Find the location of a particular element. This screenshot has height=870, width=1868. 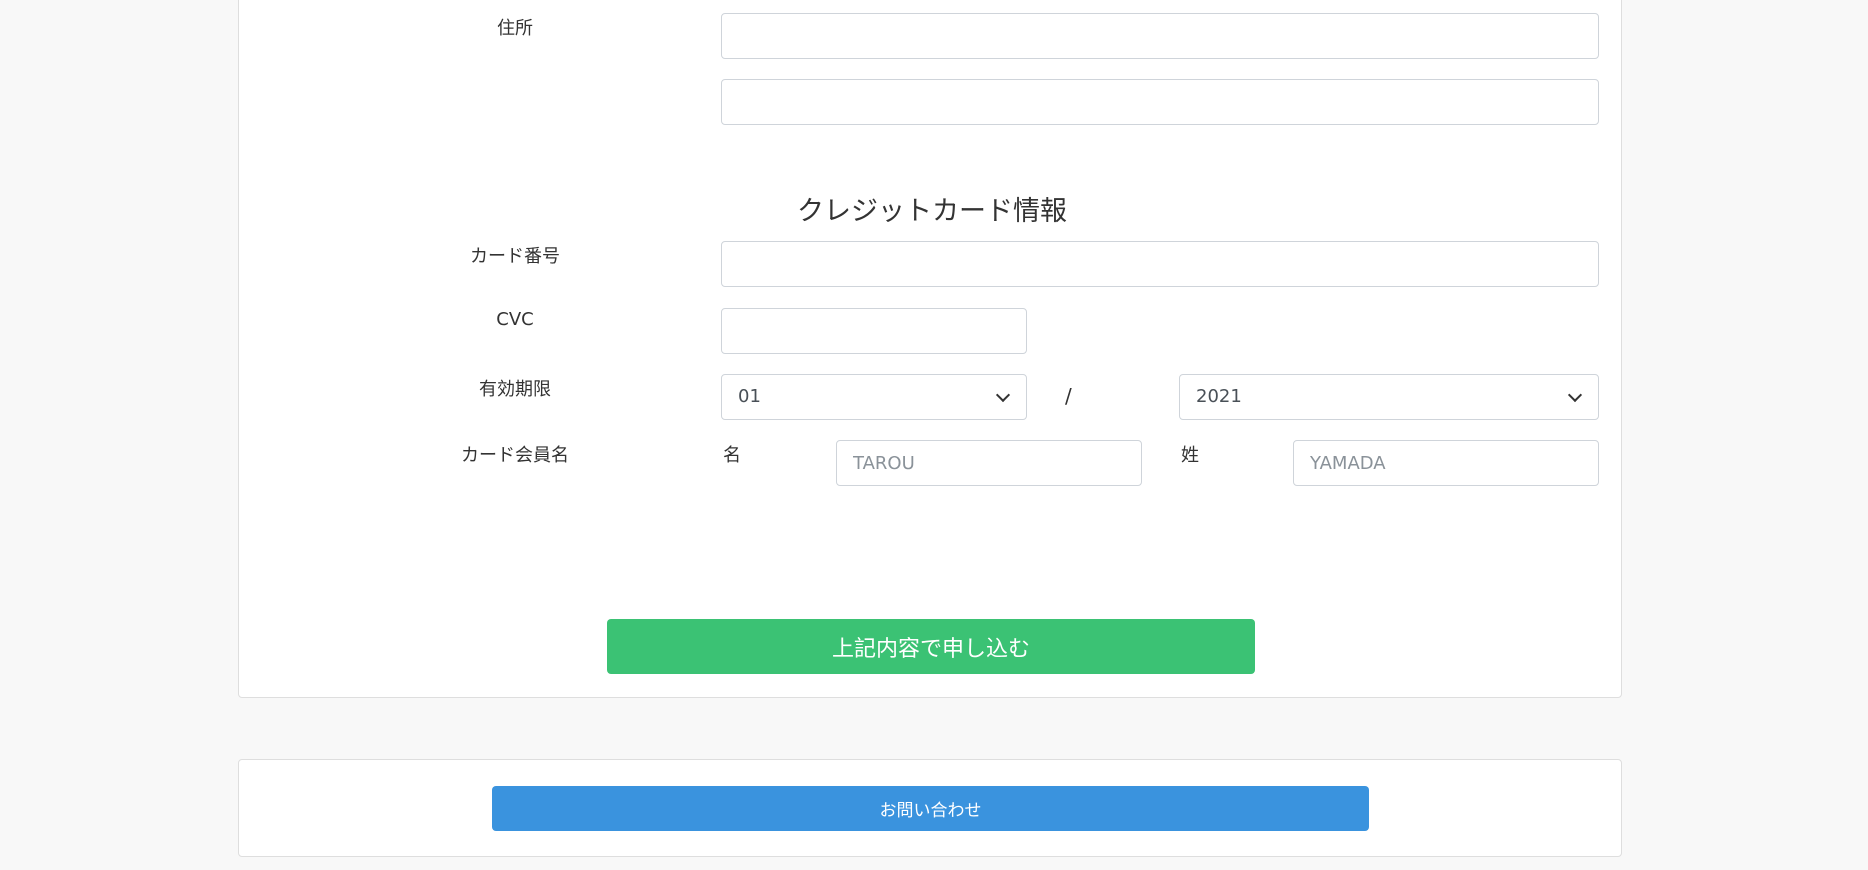

first-name-input is located at coordinates (989, 463).